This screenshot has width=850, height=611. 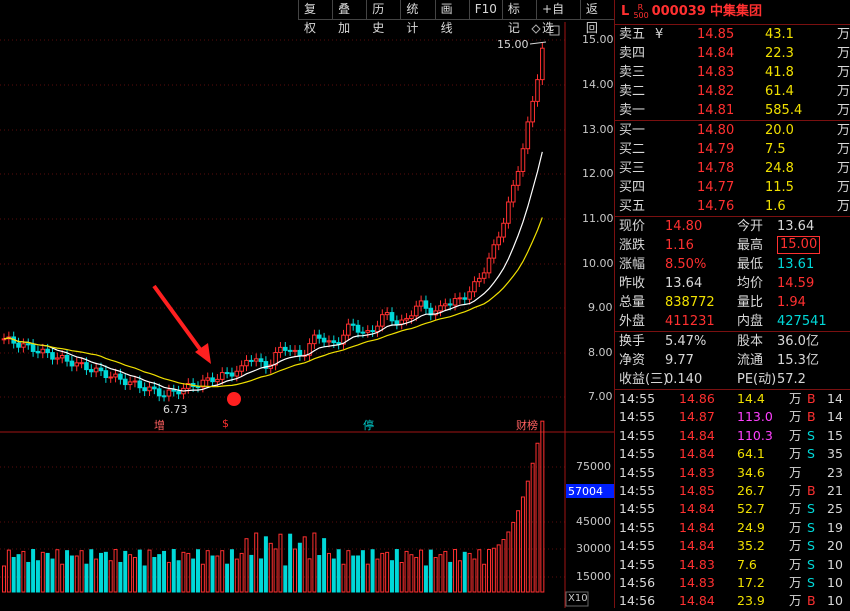 I want to click on toolbar-draw-button: 画线, so click(x=451, y=17).